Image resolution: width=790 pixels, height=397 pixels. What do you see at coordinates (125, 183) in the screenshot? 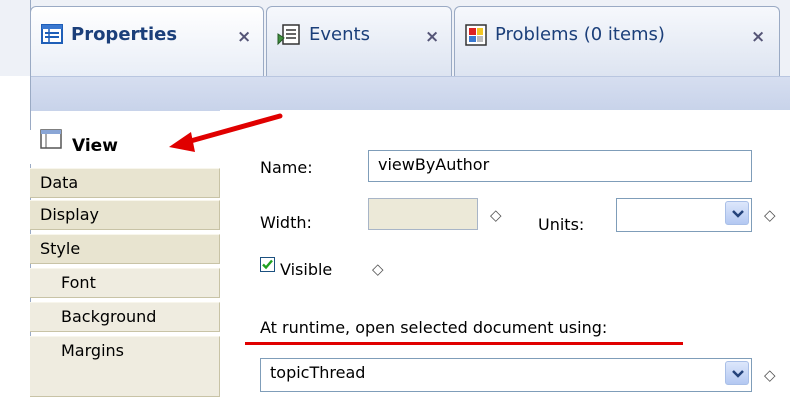
I see `sidebar-item-data: Data` at bounding box center [125, 183].